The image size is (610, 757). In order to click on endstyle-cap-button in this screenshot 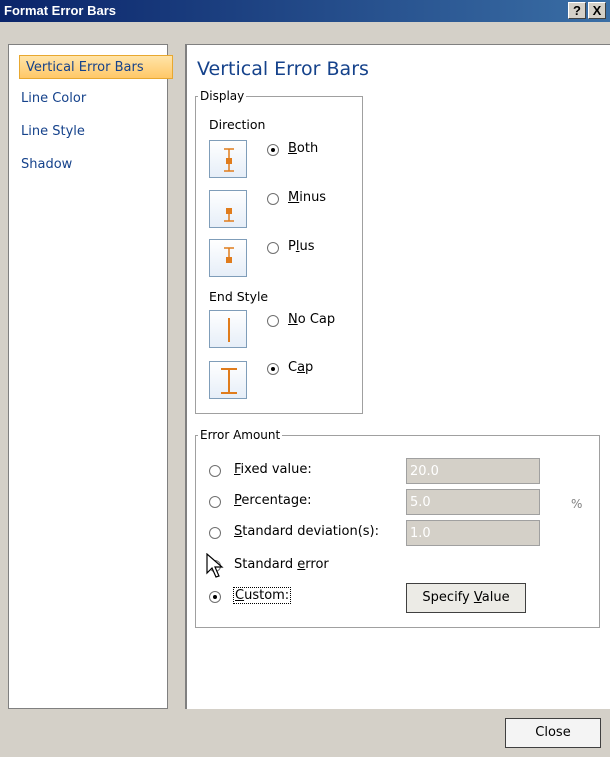, I will do `click(228, 380)`.